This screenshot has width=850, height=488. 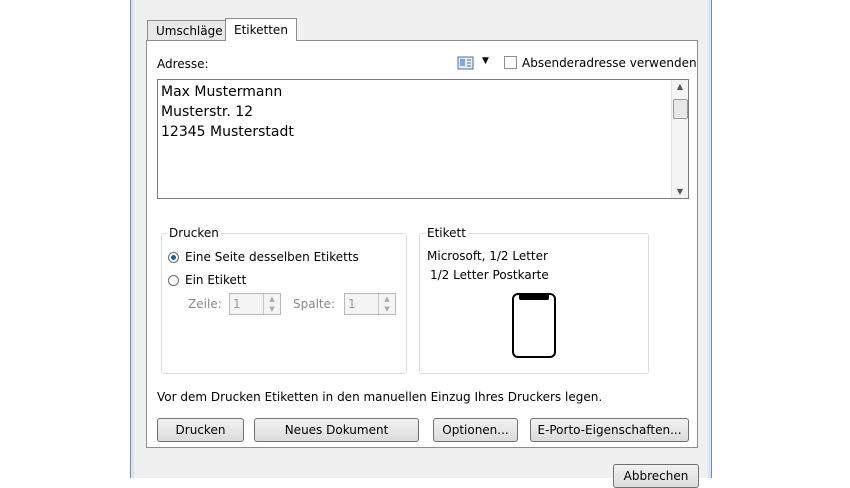 I want to click on address-line: Max Mustermann, so click(x=222, y=92).